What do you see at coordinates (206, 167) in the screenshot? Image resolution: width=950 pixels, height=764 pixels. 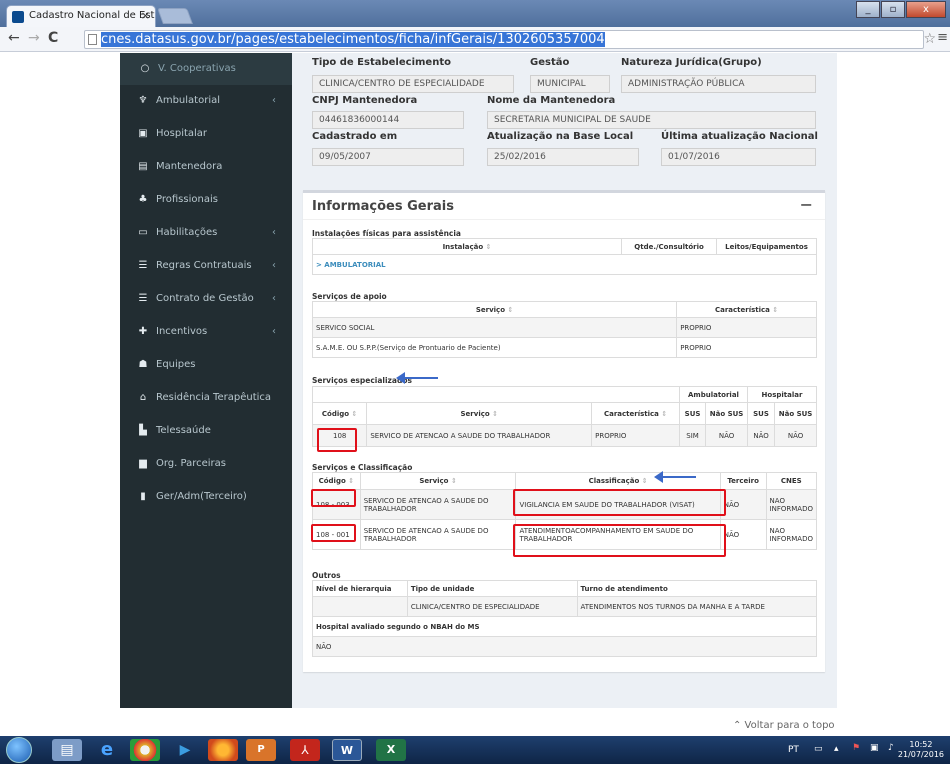 I see `sidebar-item-mantenedora: ▤ Mantenedora` at bounding box center [206, 167].